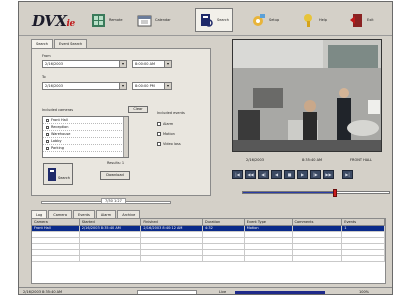 Image resolution: width=397 pixels, height=295 pixels. I want to click on timeline-track, so click(316, 193).